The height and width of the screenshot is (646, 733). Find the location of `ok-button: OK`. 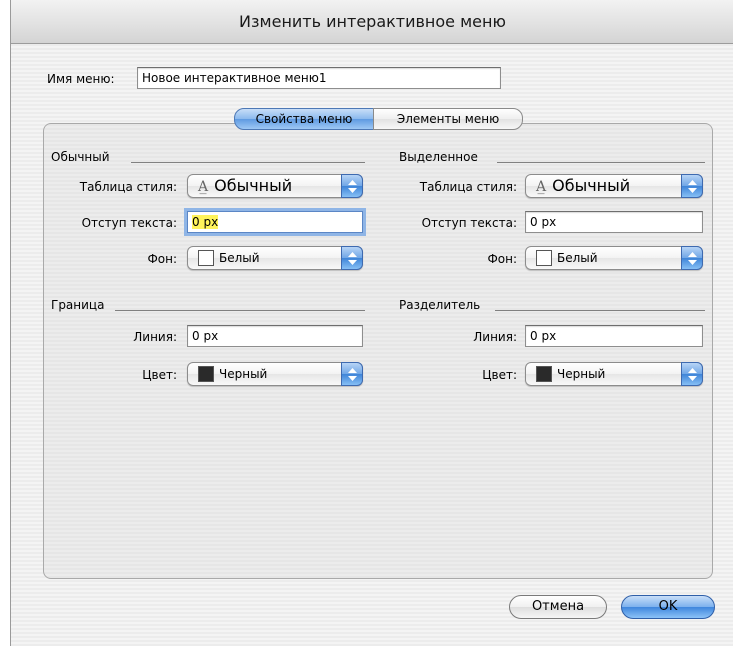

ok-button: OK is located at coordinates (668, 607).